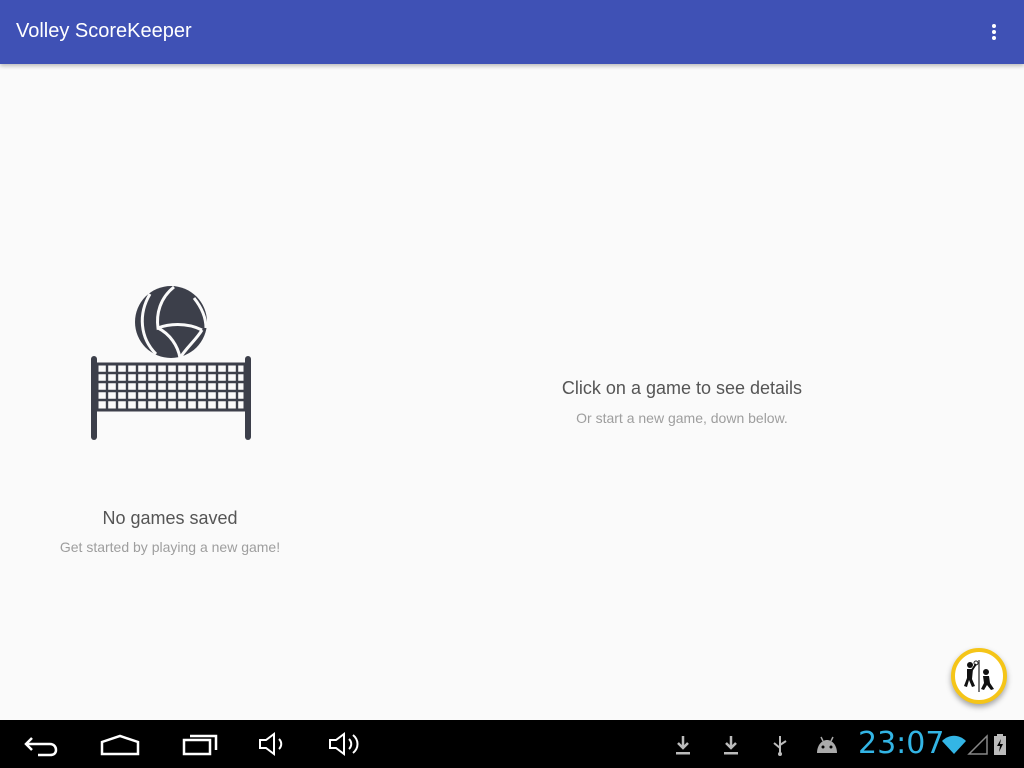 Image resolution: width=1024 pixels, height=768 pixels. Describe the element at coordinates (170, 518) in the screenshot. I see `empty-state-title: No games saved` at that location.